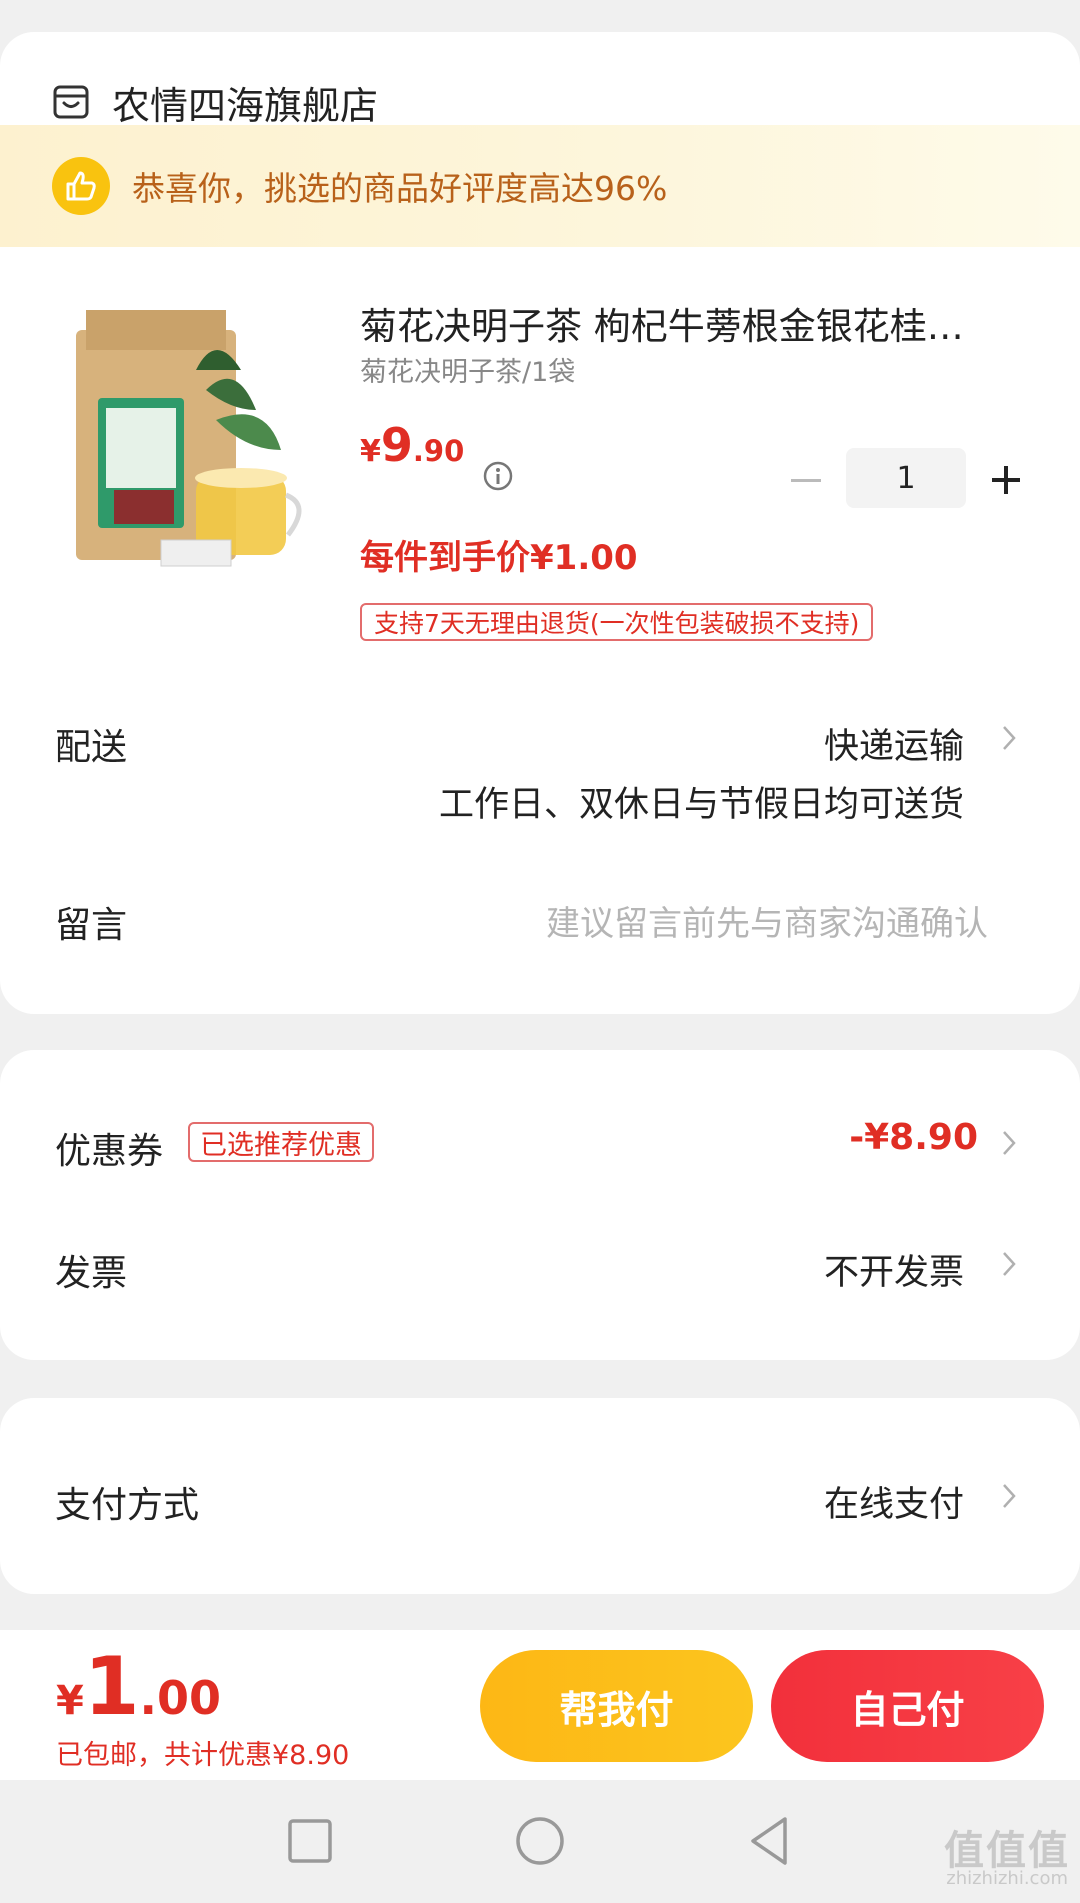  I want to click on watermark-url: zhizhizhi.com, so click(1007, 1878).